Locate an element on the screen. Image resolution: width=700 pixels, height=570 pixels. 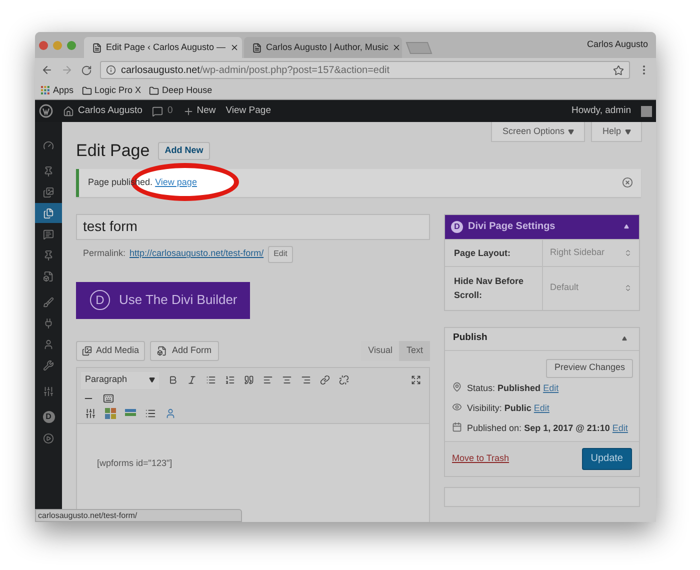
layers-icon is located at coordinates (130, 413).